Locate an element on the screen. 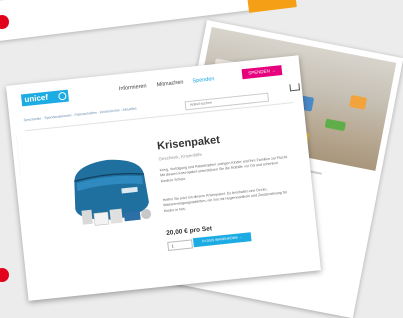 The height and width of the screenshot is (318, 403). crisis-kit-bag-image is located at coordinates (113, 192).